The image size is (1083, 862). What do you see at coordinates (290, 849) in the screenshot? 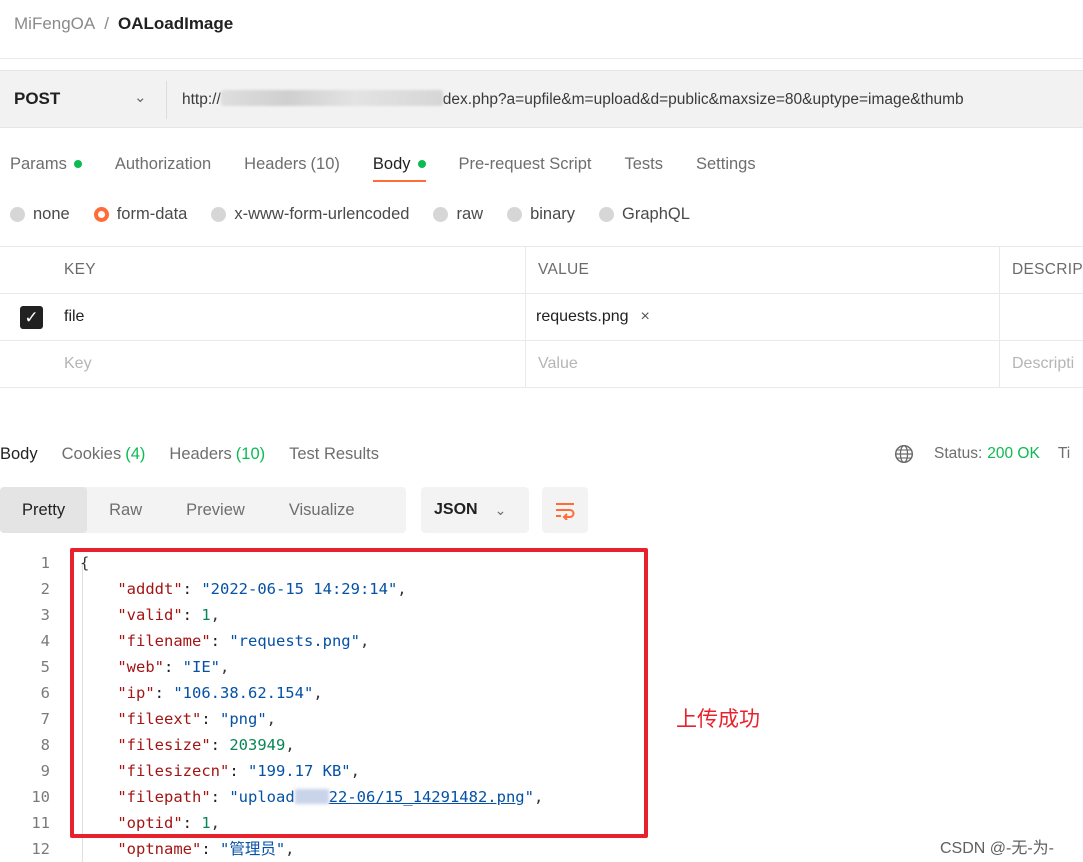
I see `json-comma: ,` at bounding box center [290, 849].